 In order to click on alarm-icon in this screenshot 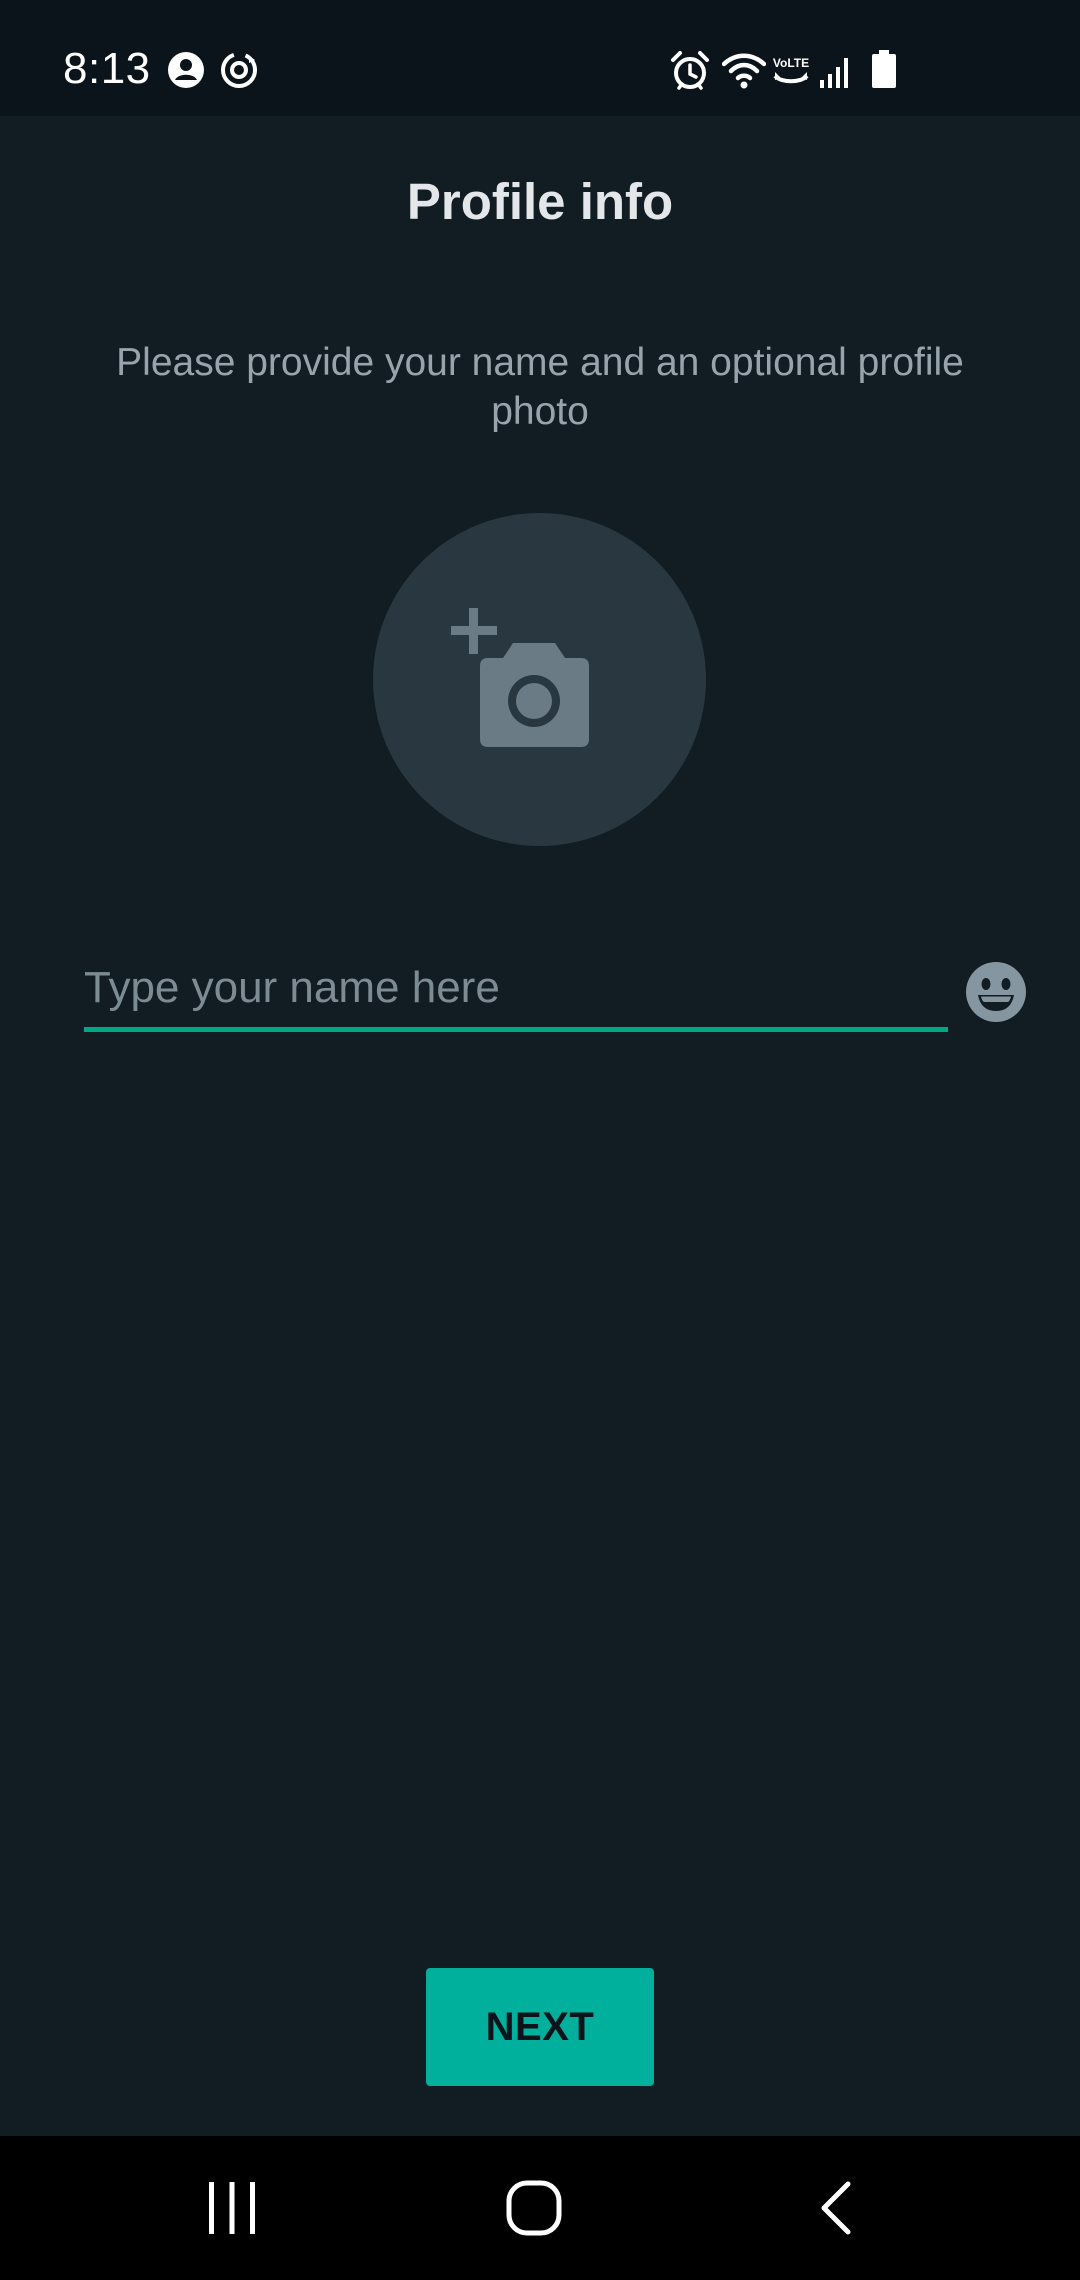, I will do `click(690, 71)`.